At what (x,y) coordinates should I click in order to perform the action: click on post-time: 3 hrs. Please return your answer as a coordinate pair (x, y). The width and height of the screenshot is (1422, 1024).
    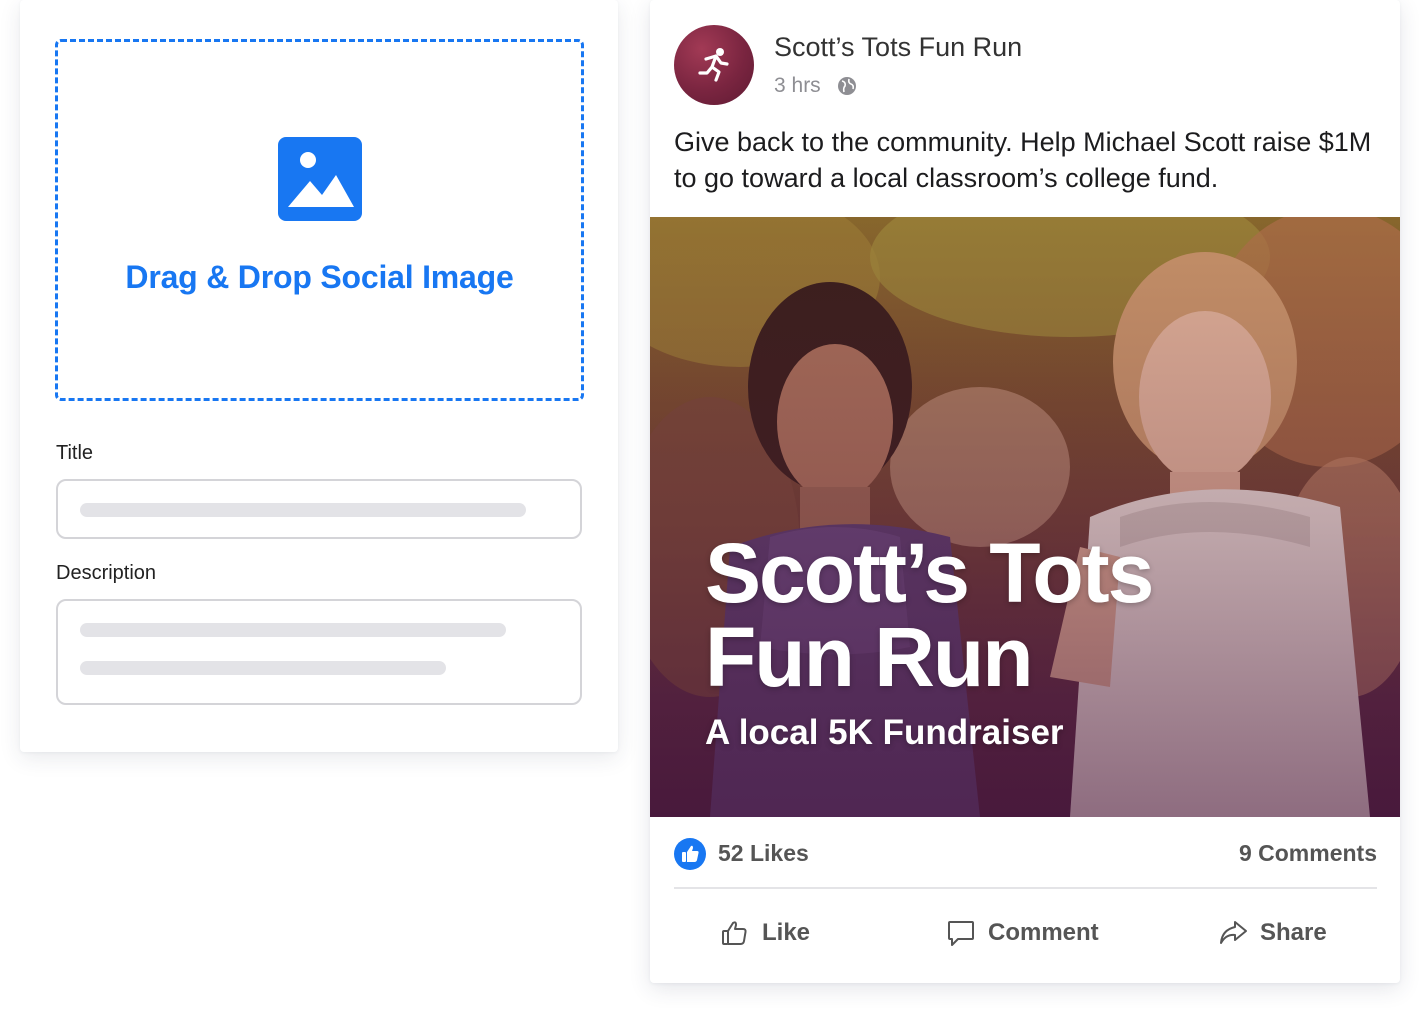
    Looking at the image, I should click on (797, 86).